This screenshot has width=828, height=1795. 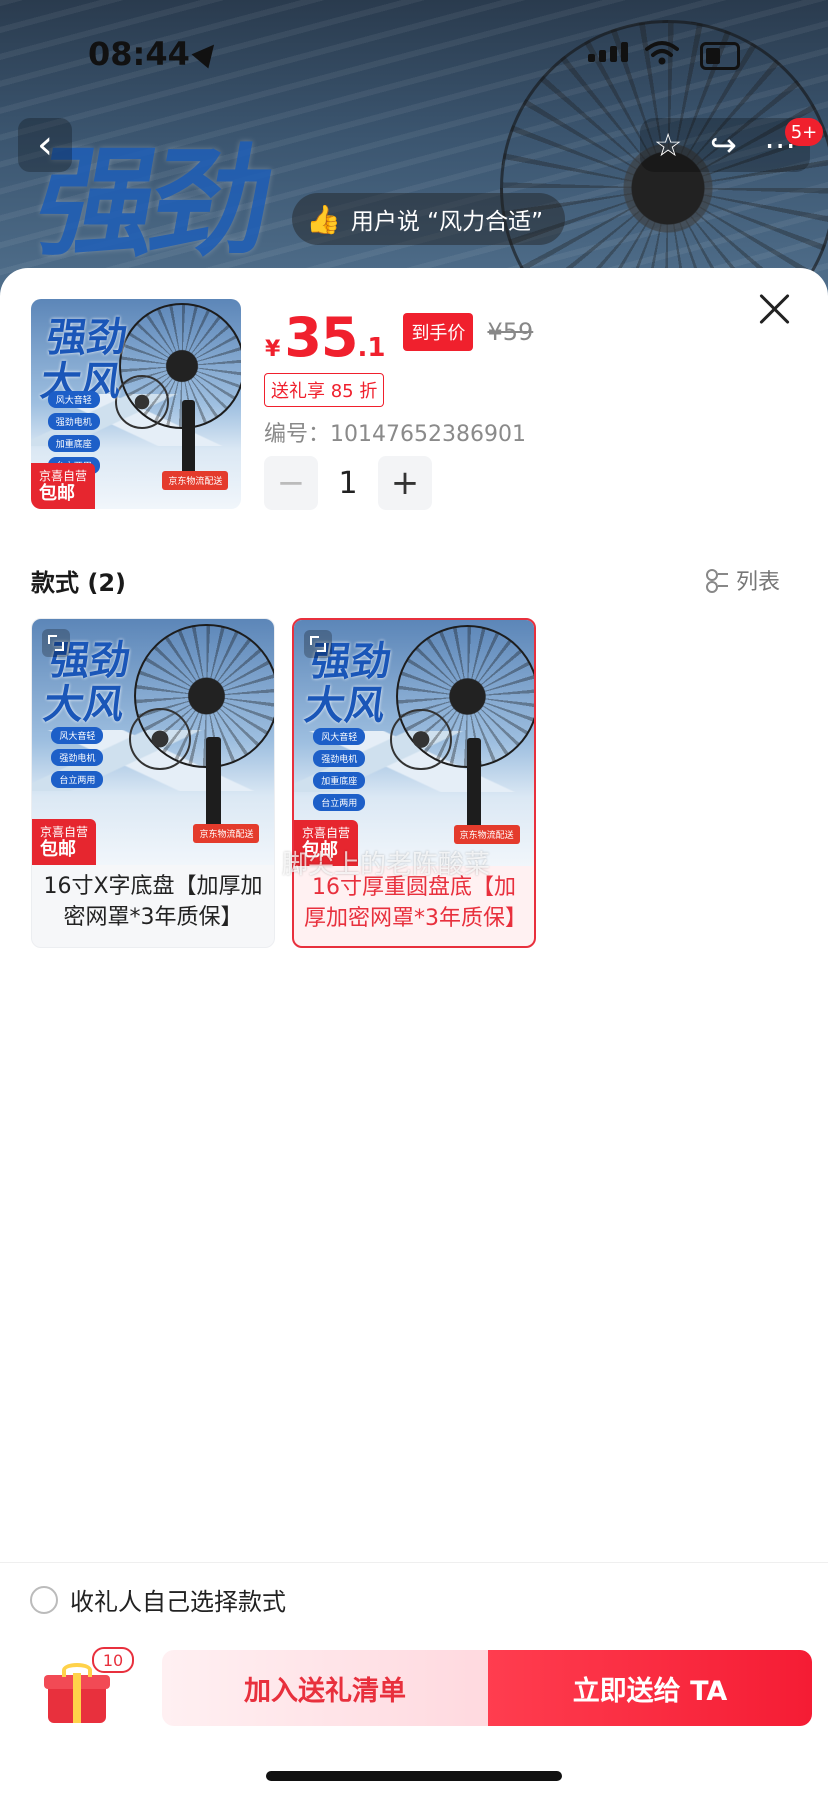 What do you see at coordinates (44, 1599) in the screenshot?
I see `radio-button` at bounding box center [44, 1599].